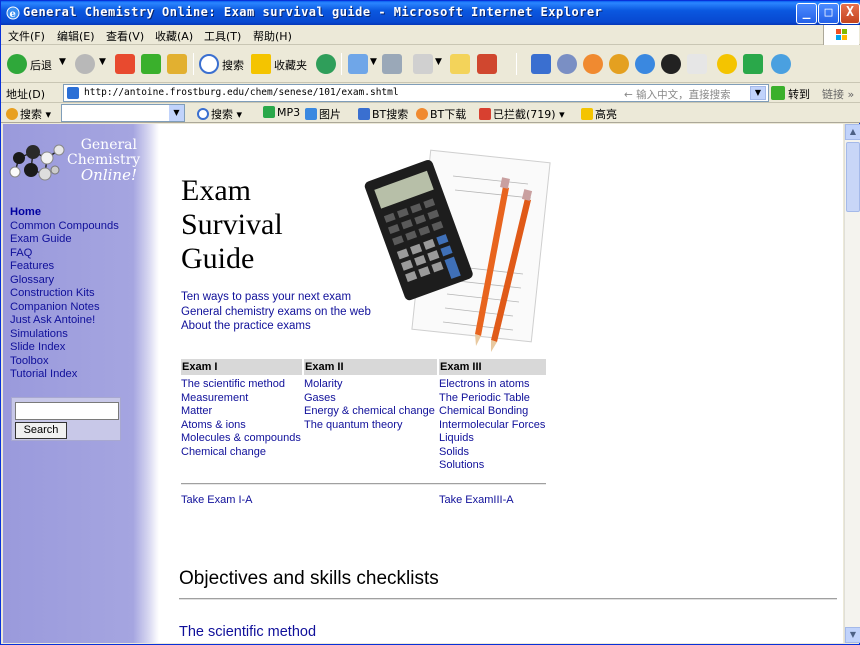  What do you see at coordinates (64, 281) in the screenshot?
I see `sidebar-item-glossary: Glossary` at bounding box center [64, 281].